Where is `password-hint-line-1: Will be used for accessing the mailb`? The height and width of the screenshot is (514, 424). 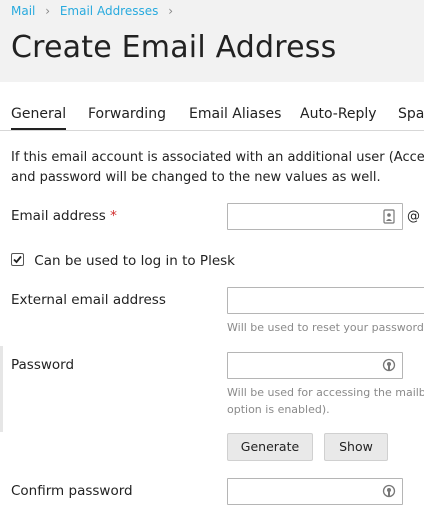
password-hint-line-1: Will be used for accessing the mailb is located at coordinates (325, 392).